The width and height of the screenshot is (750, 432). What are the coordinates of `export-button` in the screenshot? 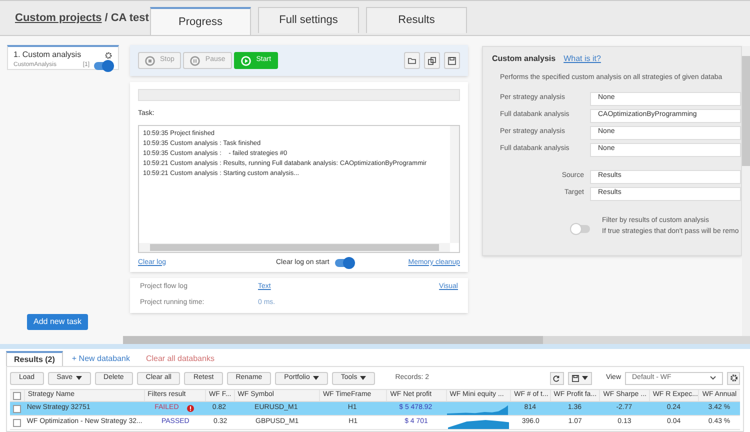 It's located at (580, 378).